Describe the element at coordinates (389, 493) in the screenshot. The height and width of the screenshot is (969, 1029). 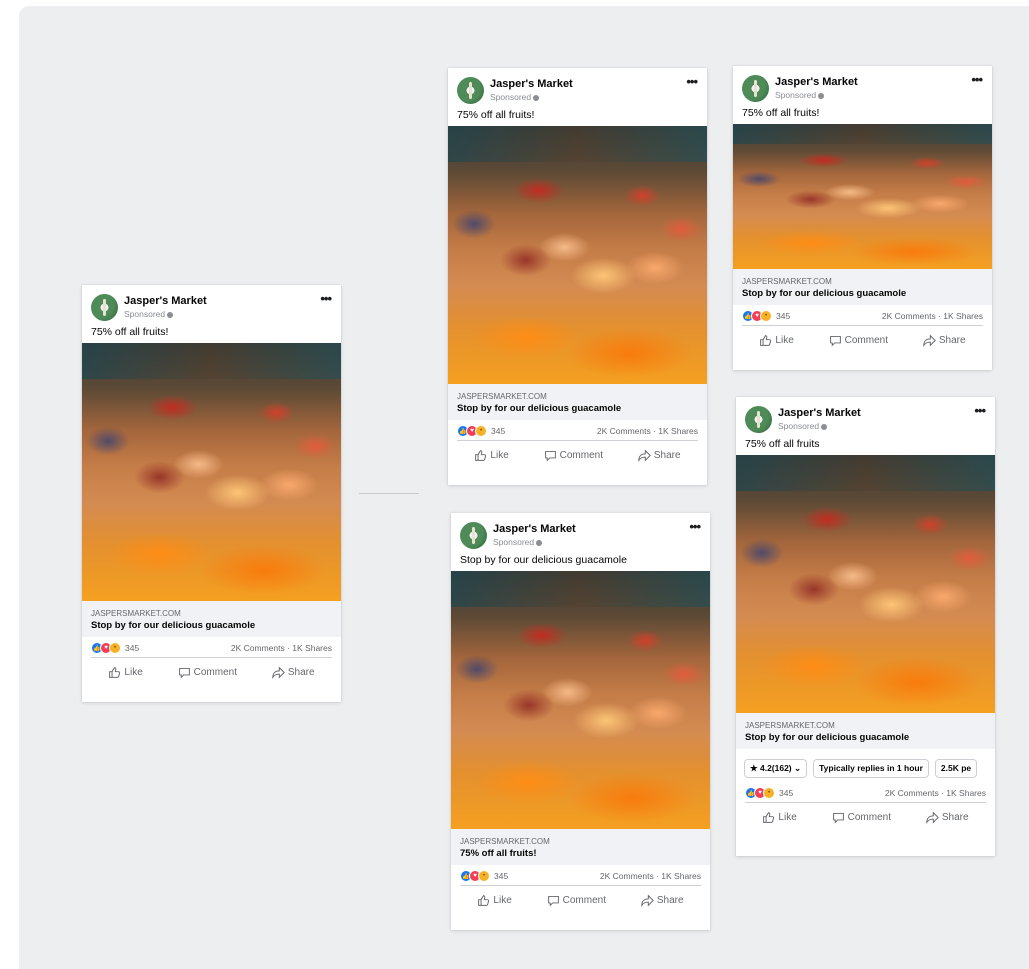
I see `connector-line` at that location.